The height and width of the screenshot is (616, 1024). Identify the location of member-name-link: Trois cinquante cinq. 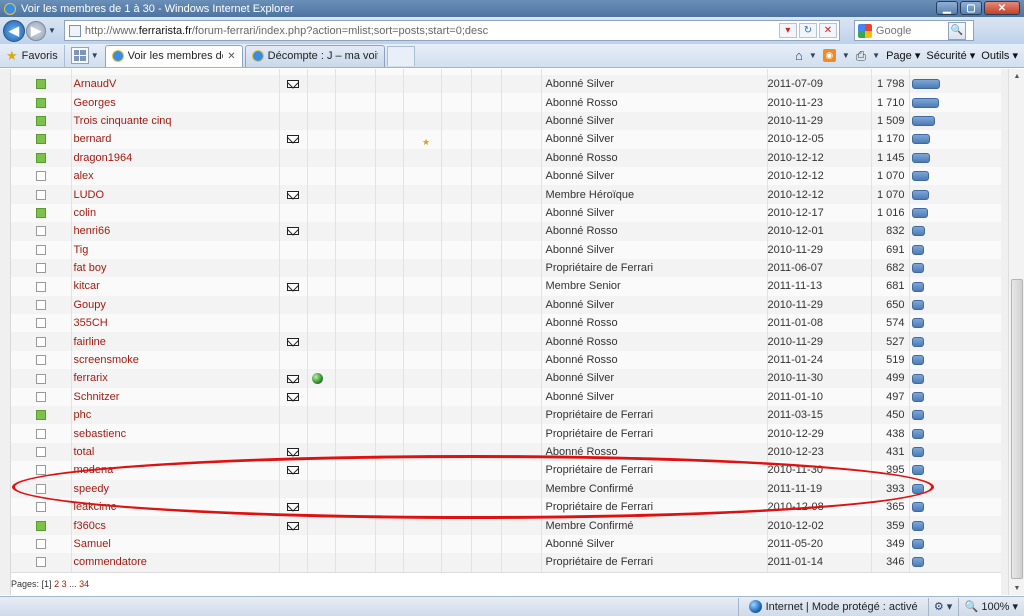
(175, 121).